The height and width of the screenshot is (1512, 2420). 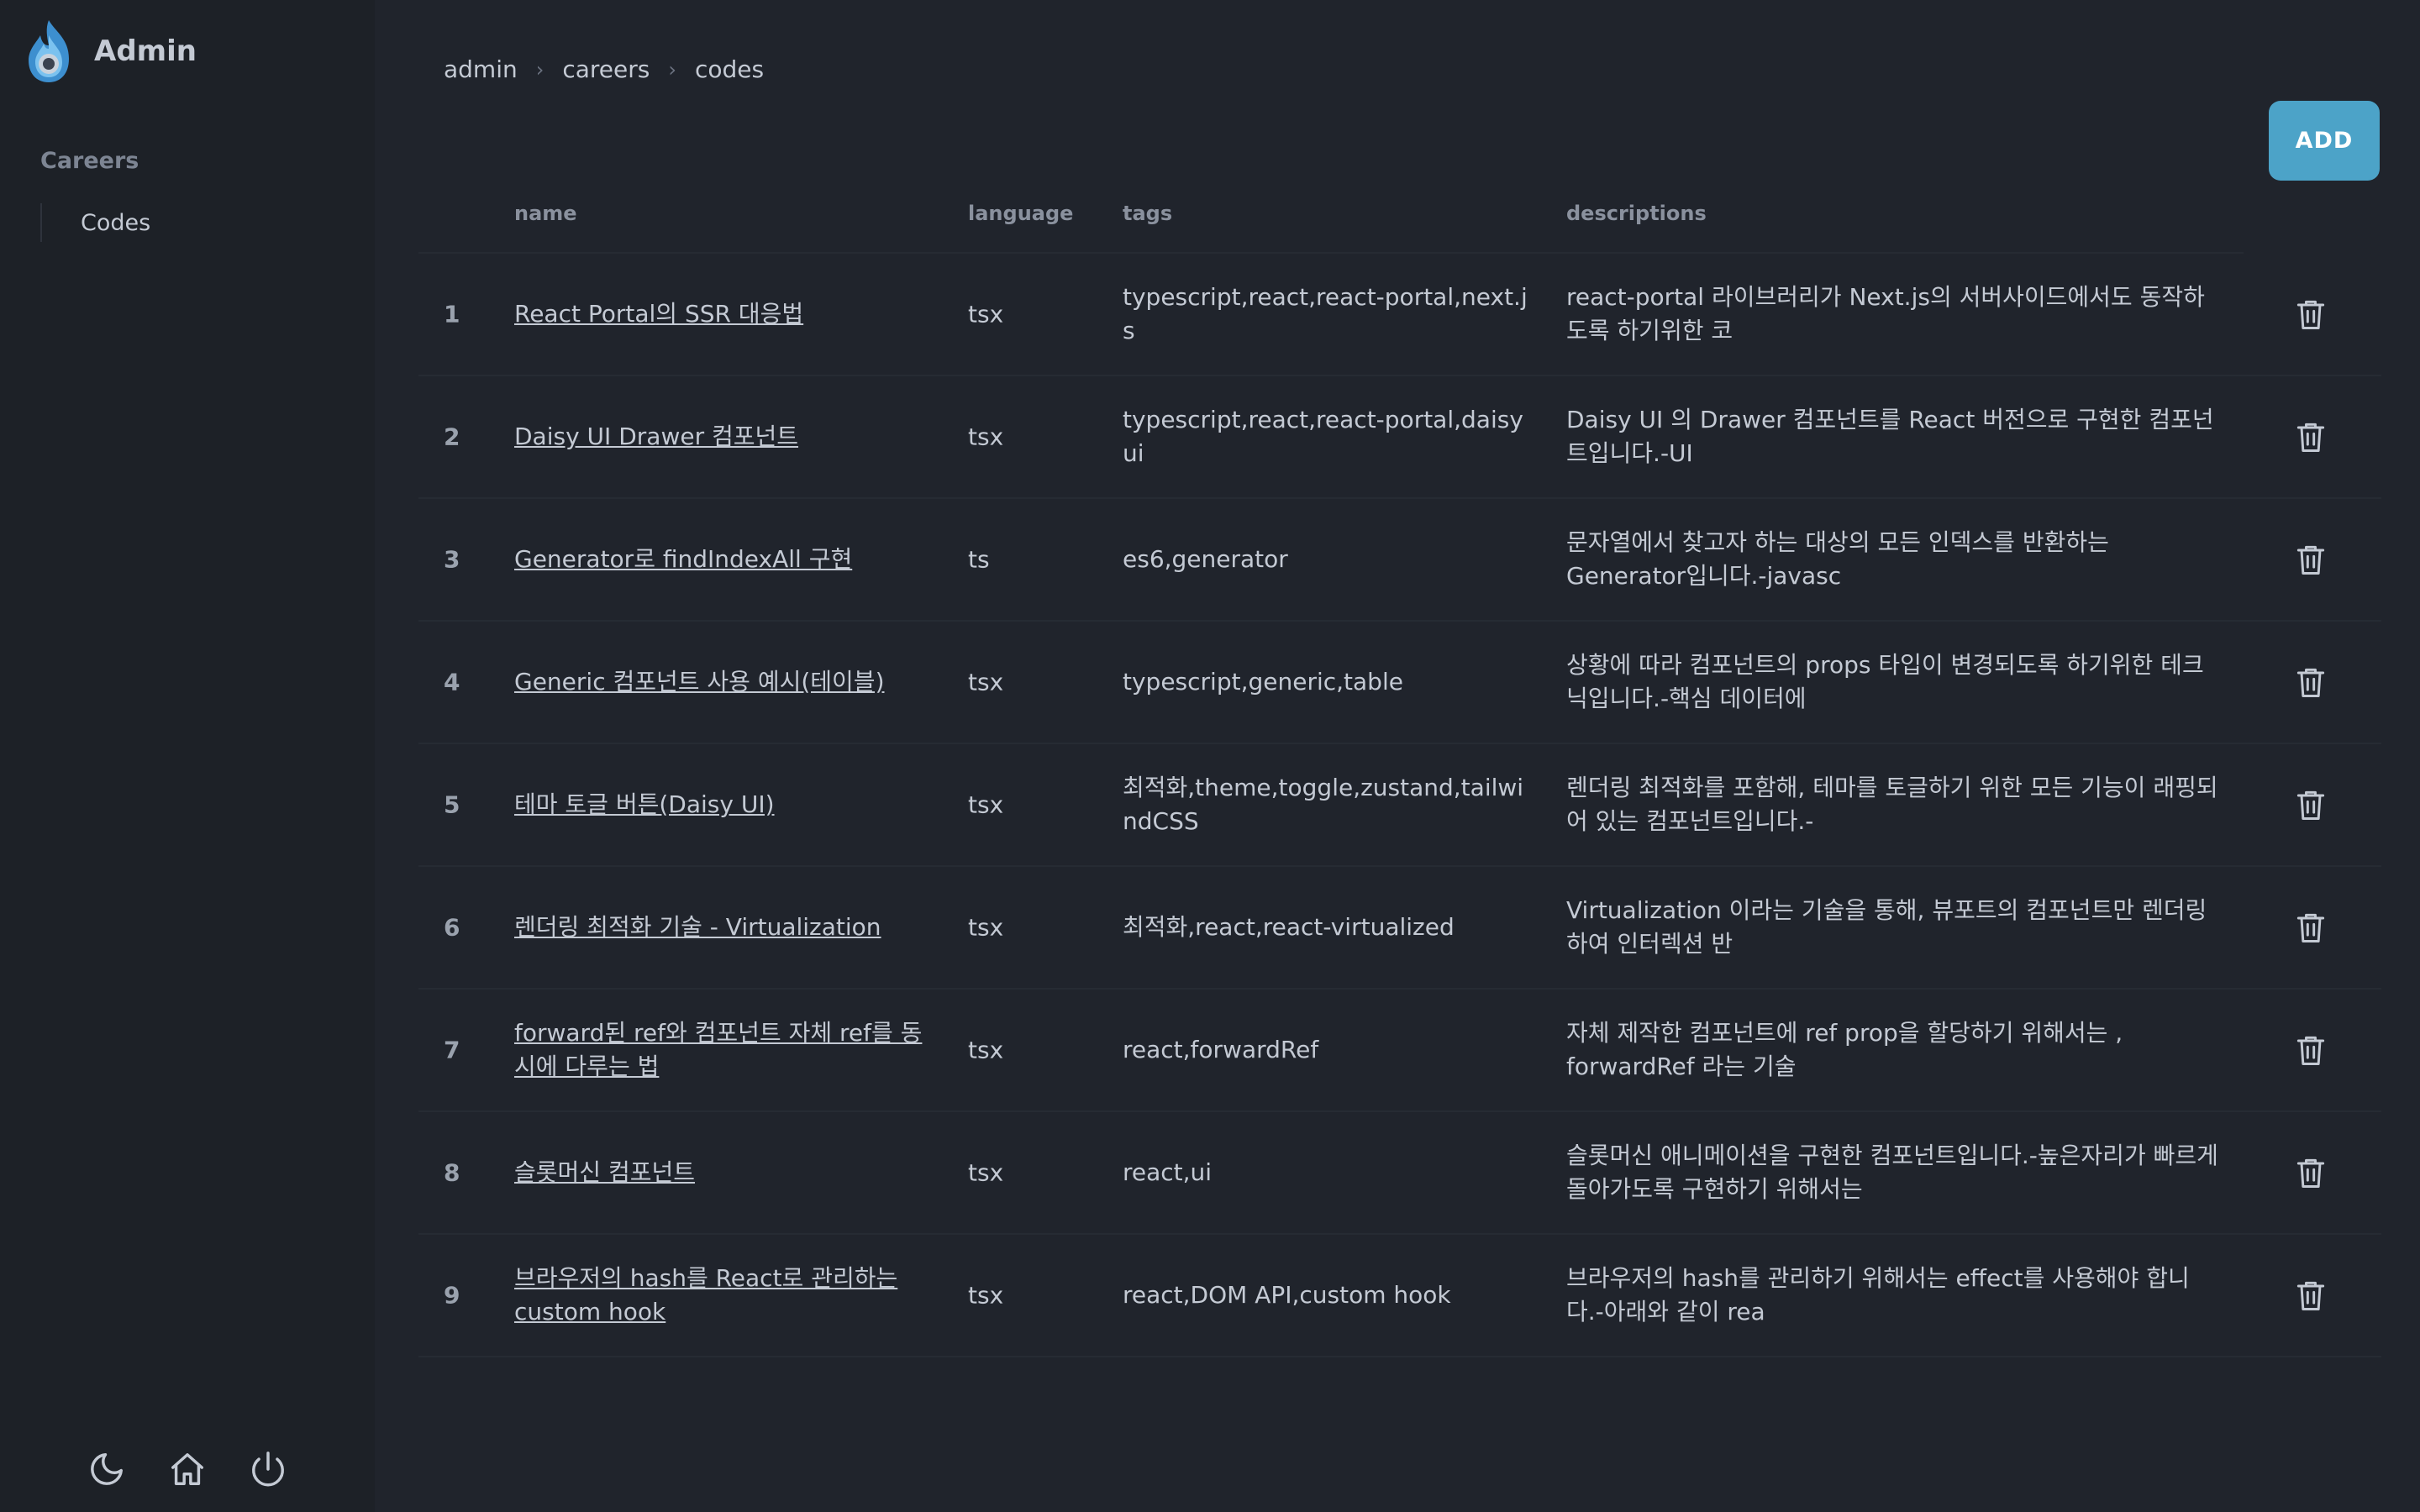 What do you see at coordinates (452, 927) in the screenshot?
I see `row-number: 6` at bounding box center [452, 927].